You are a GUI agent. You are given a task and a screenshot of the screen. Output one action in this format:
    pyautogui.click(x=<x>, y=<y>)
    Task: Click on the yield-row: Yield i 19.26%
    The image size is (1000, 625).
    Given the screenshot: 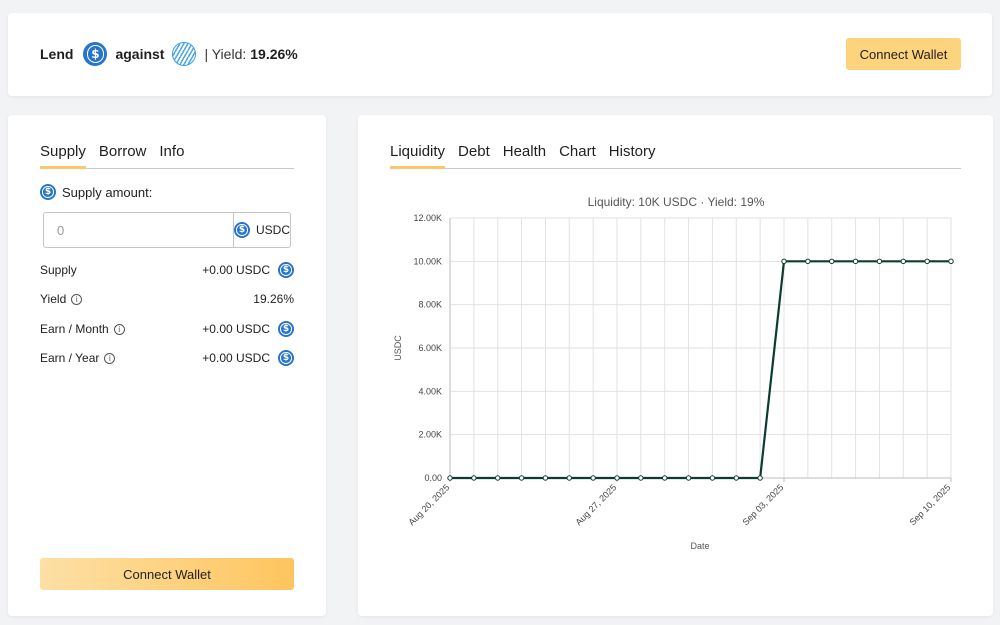 What is the action you would take?
    pyautogui.click(x=167, y=299)
    